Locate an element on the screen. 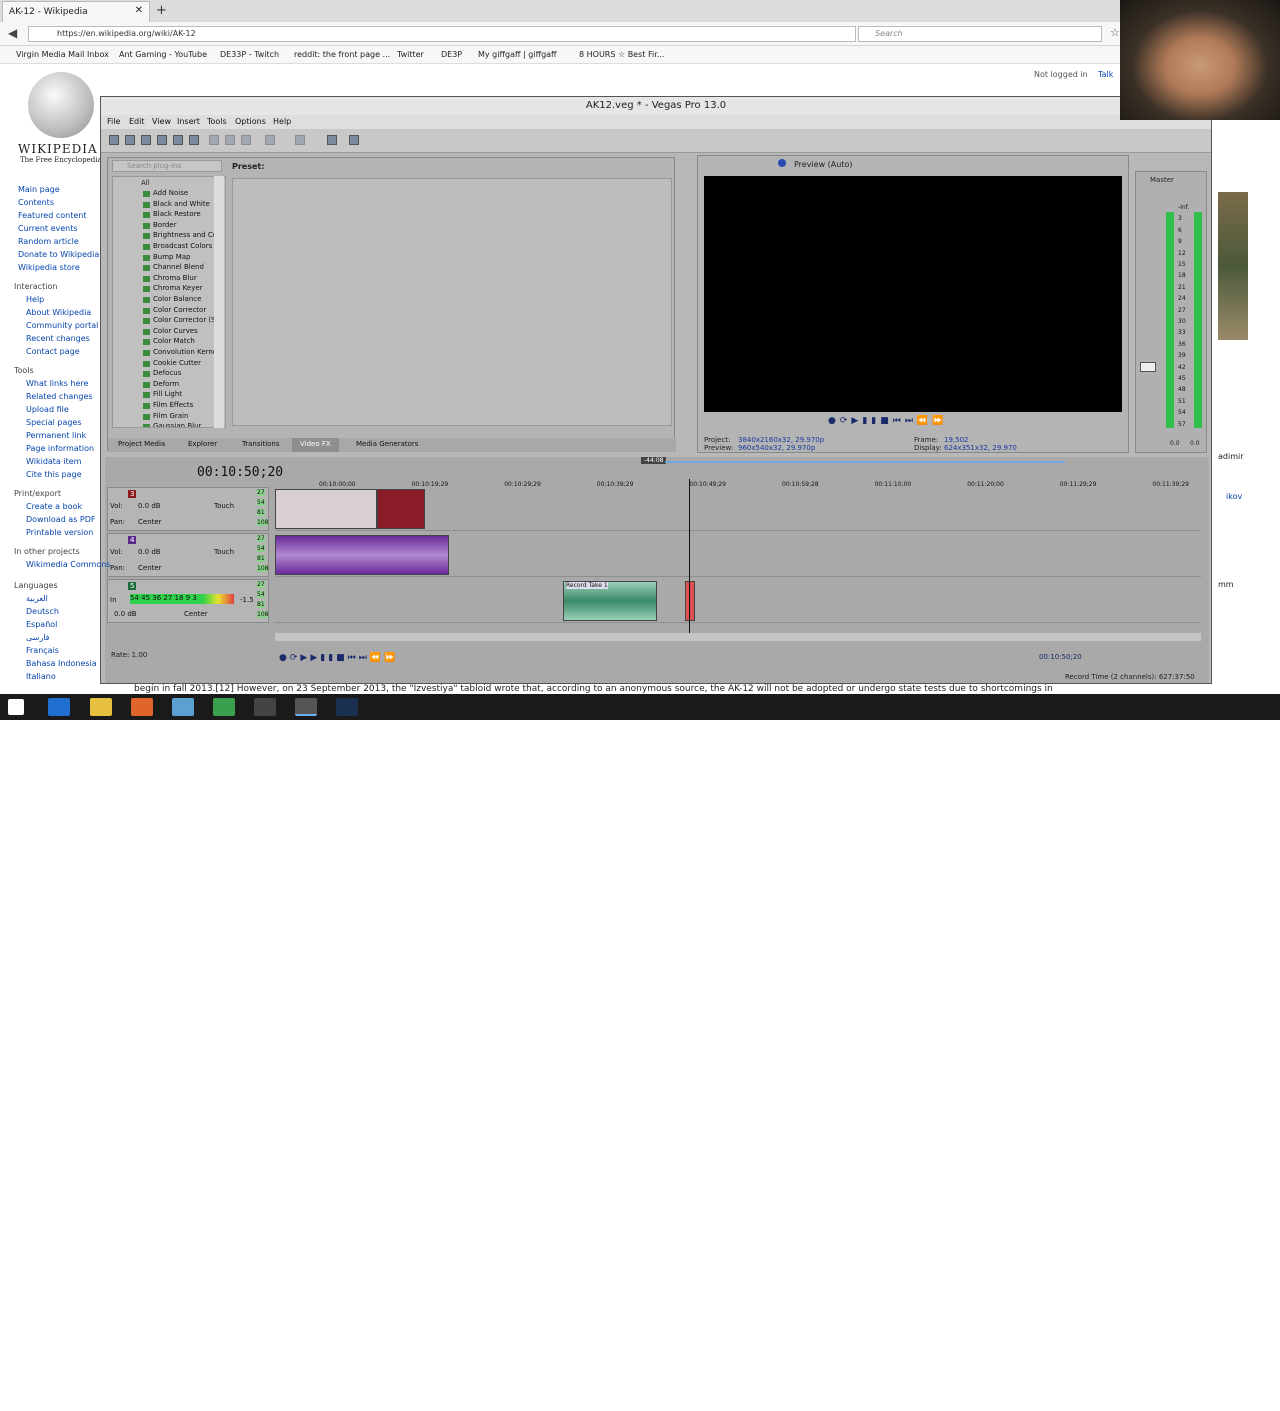 The image size is (1280, 1411). sidebar-link: Page information is located at coordinates (60, 448).